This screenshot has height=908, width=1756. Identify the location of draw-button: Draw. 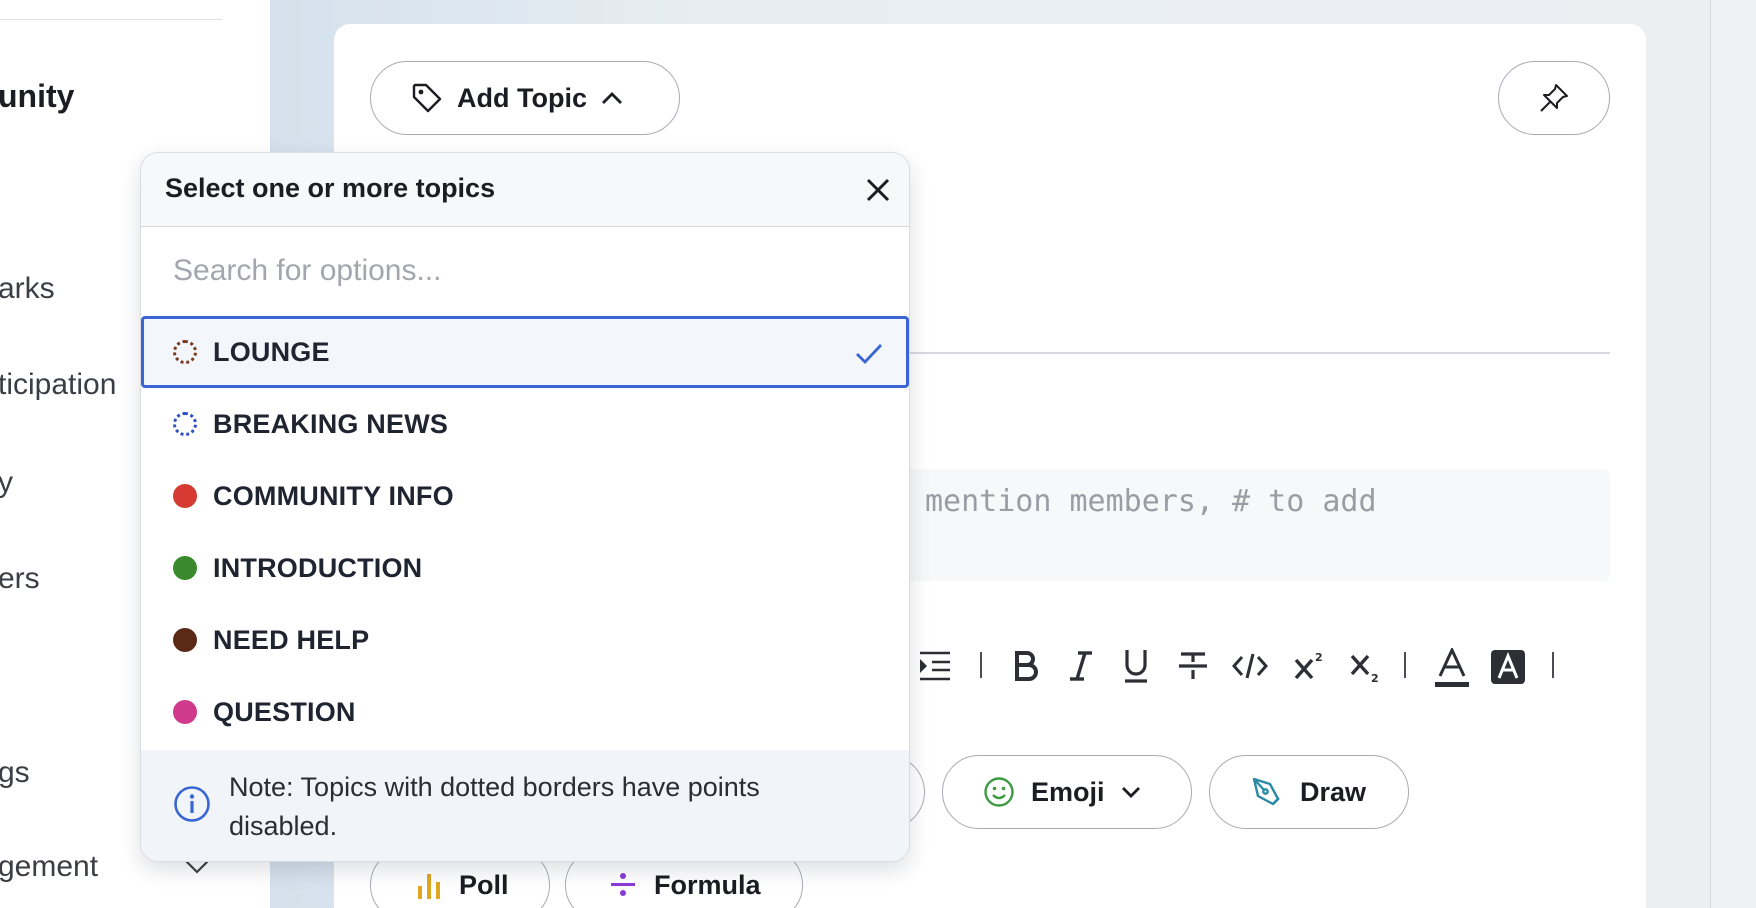
(1309, 792).